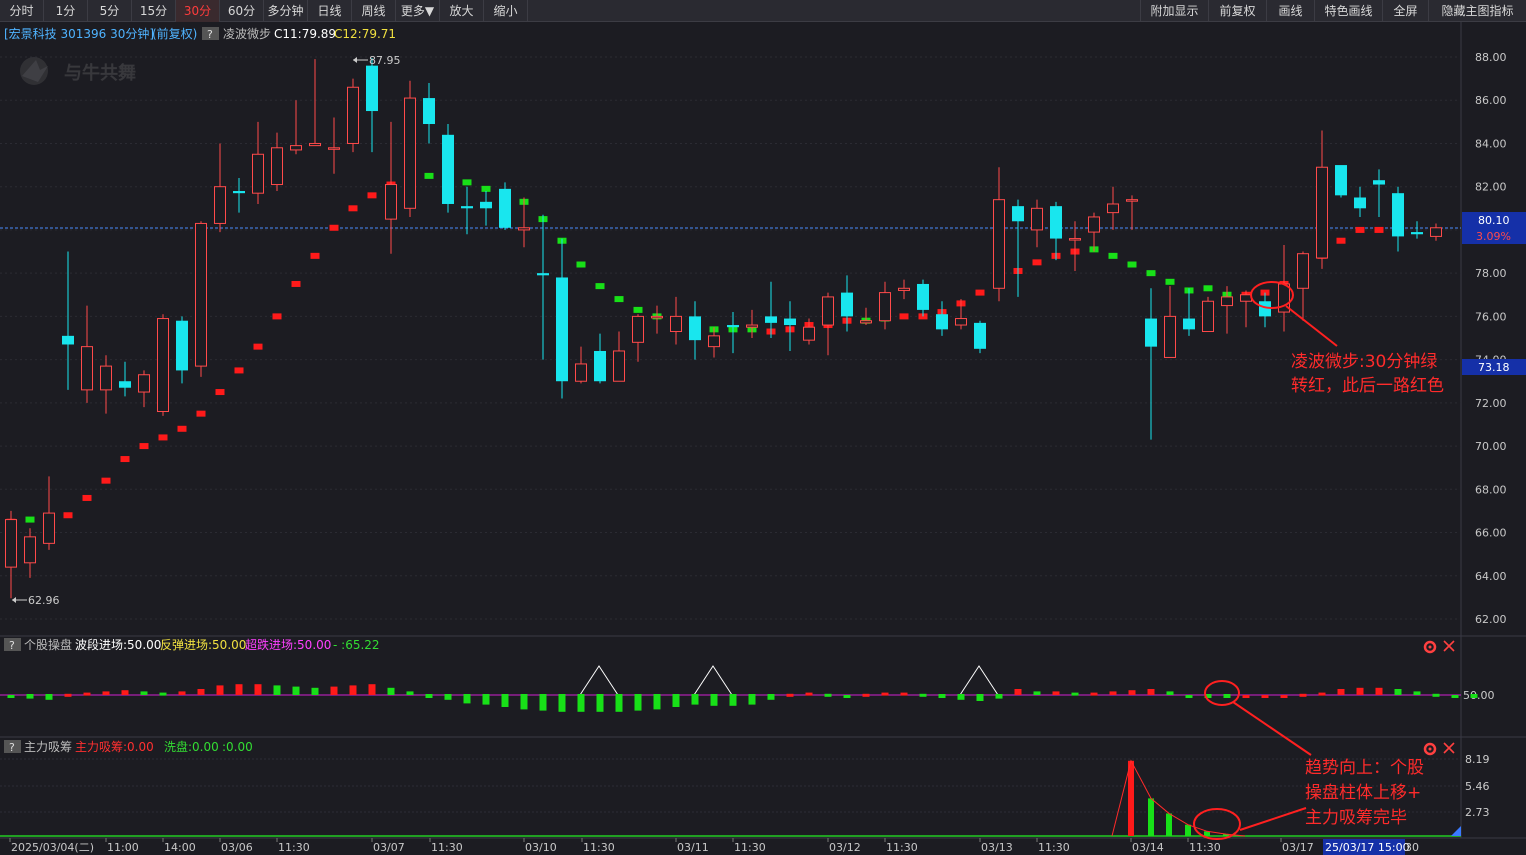  I want to click on price-tick-label: 68.00, so click(1491, 489).